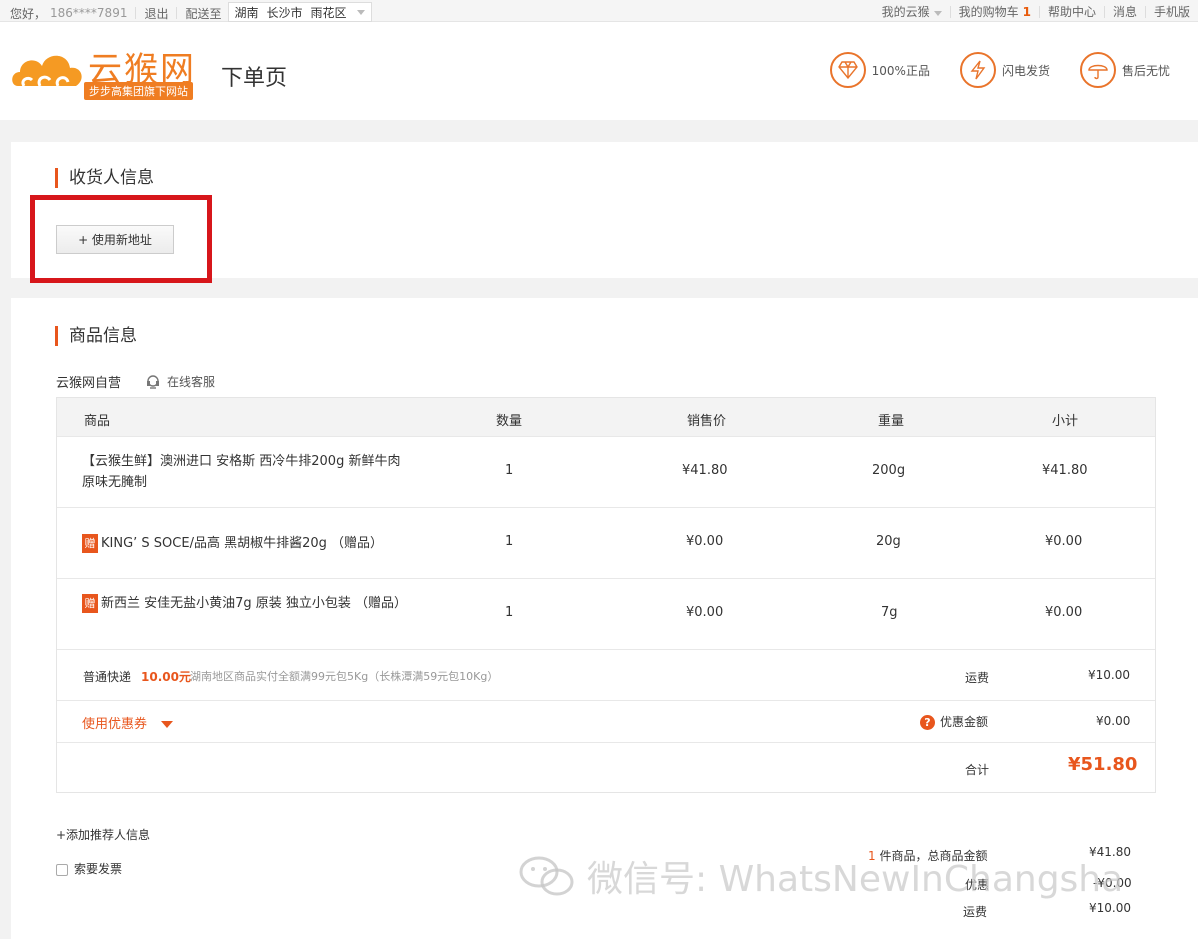 This screenshot has width=1198, height=939. Describe the element at coordinates (977, 678) in the screenshot. I see `shipping-label: 运费` at that location.